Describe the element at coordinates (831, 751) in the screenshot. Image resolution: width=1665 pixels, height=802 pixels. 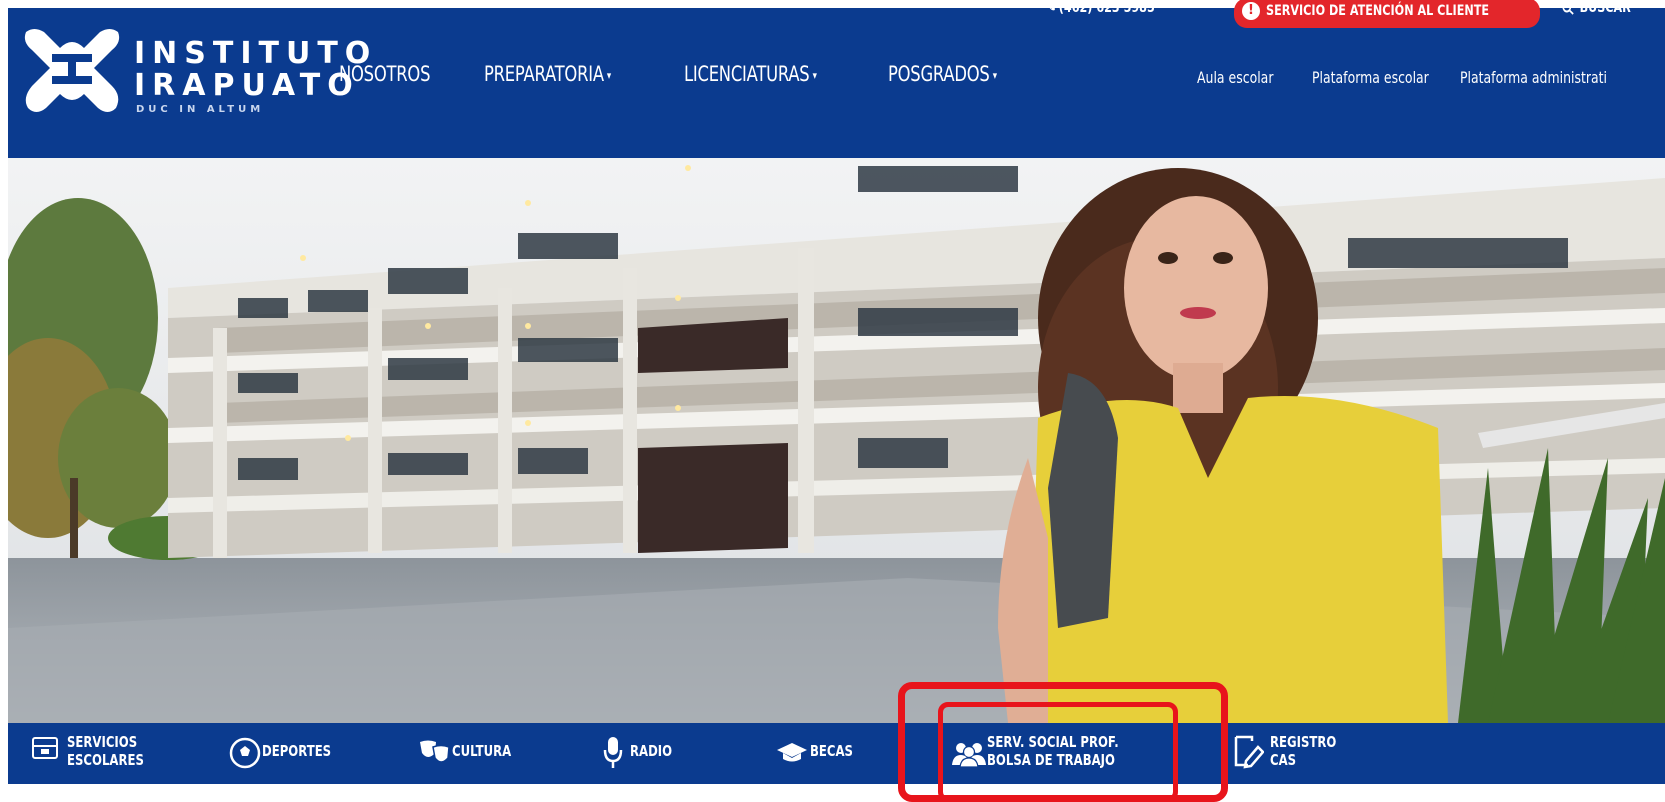
I see `quick-link-label: BECAS` at that location.